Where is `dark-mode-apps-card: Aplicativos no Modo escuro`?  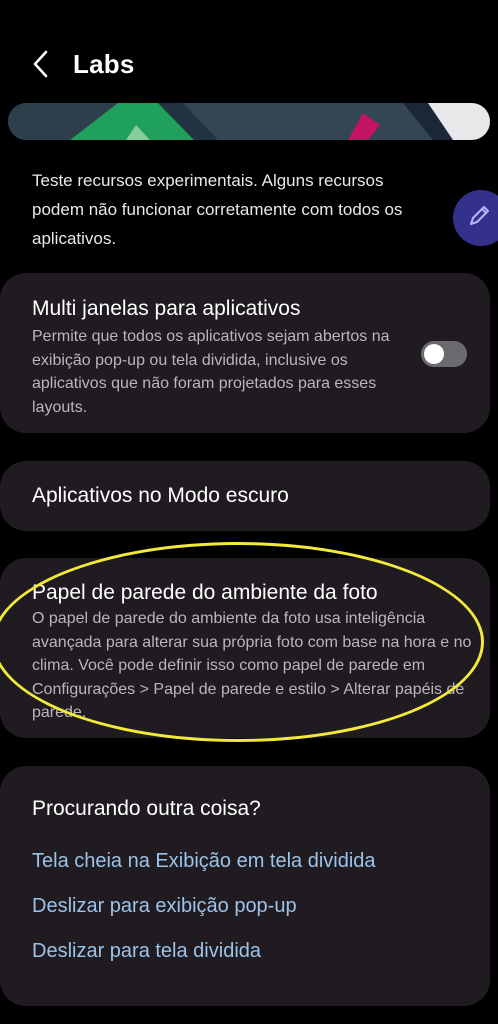 dark-mode-apps-card: Aplicativos no Modo escuro is located at coordinates (245, 496).